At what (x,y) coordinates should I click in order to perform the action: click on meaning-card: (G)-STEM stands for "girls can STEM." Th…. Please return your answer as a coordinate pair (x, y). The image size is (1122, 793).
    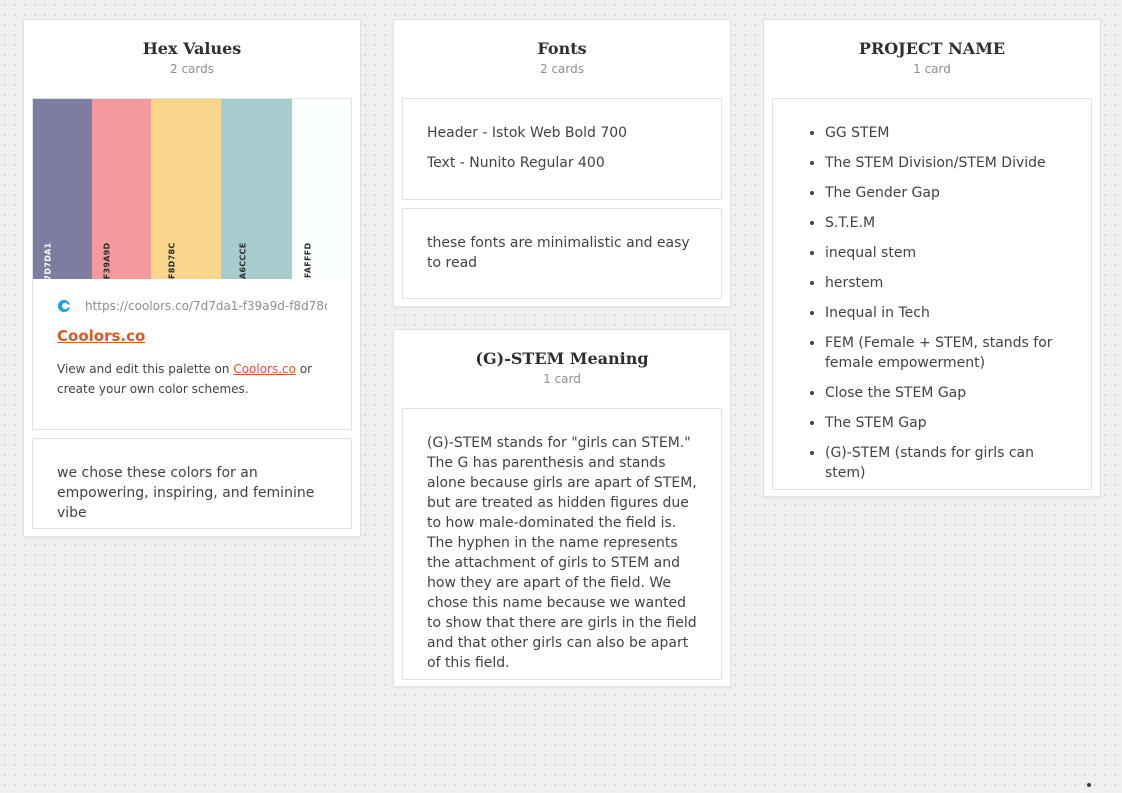
    Looking at the image, I should click on (562, 544).